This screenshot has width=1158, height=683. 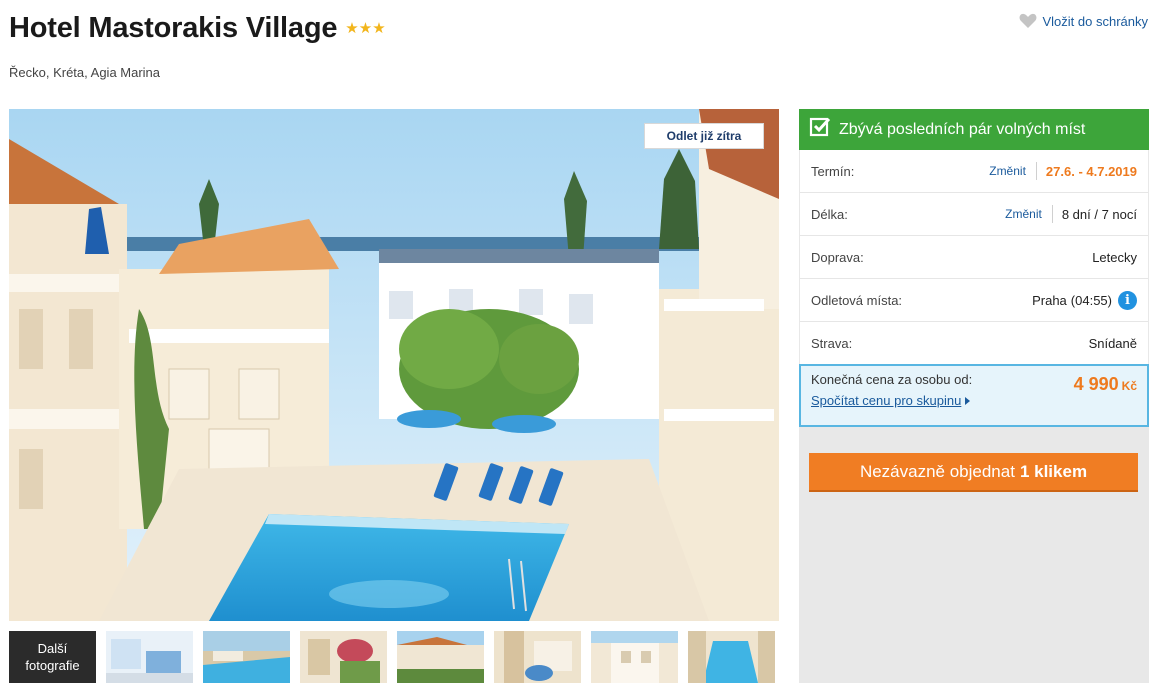 I want to click on departure-time: (04:55), so click(x=1091, y=300).